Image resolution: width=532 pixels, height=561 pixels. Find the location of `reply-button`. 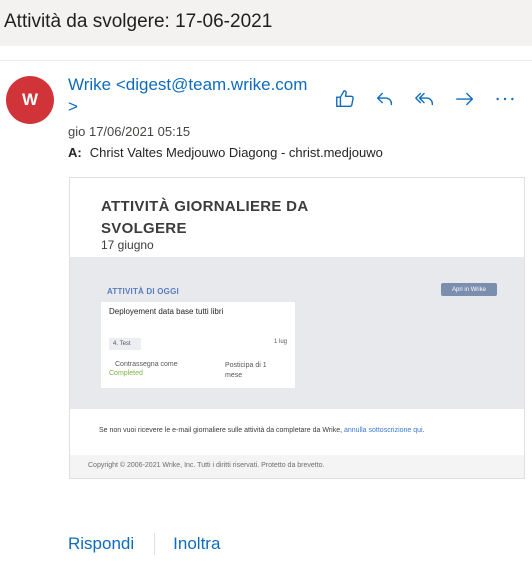

reply-button is located at coordinates (385, 99).